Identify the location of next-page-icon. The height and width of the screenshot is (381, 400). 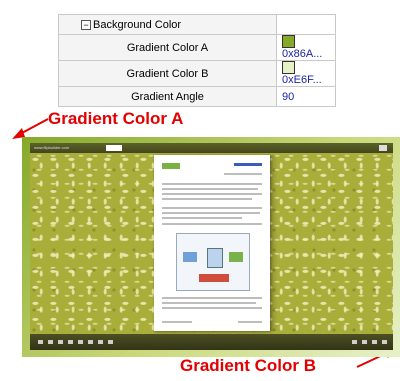
(374, 342).